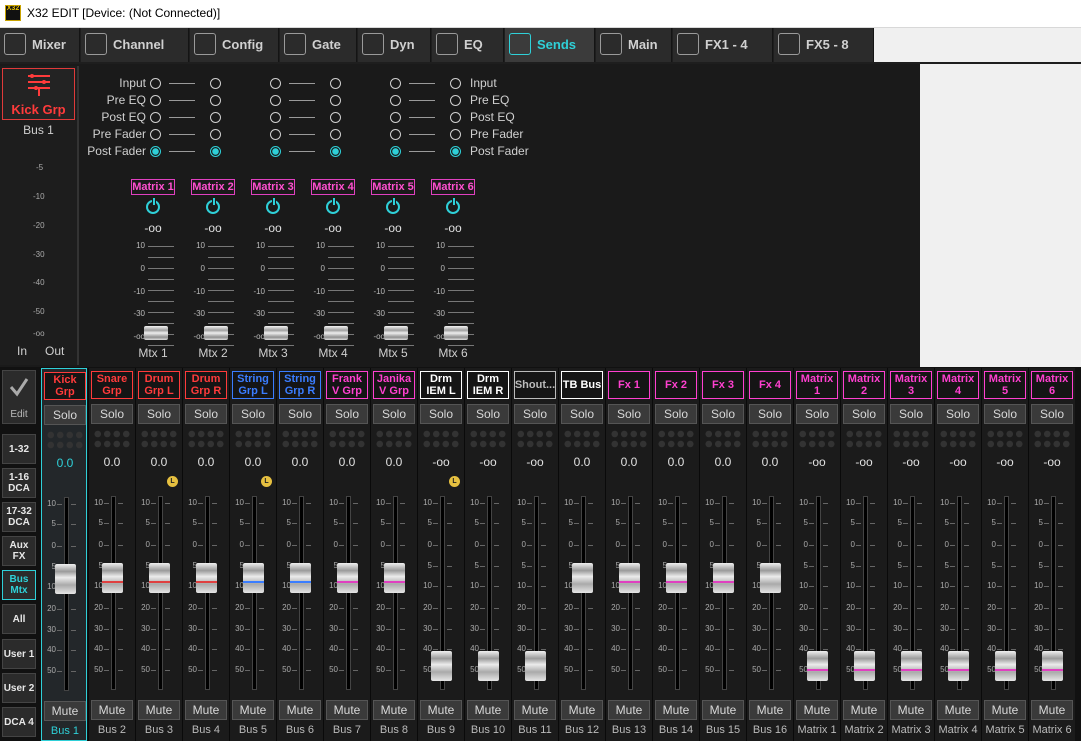 The width and height of the screenshot is (1081, 741). Describe the element at coordinates (453, 187) in the screenshot. I see `matrix-send-label: Matrix 6` at that location.